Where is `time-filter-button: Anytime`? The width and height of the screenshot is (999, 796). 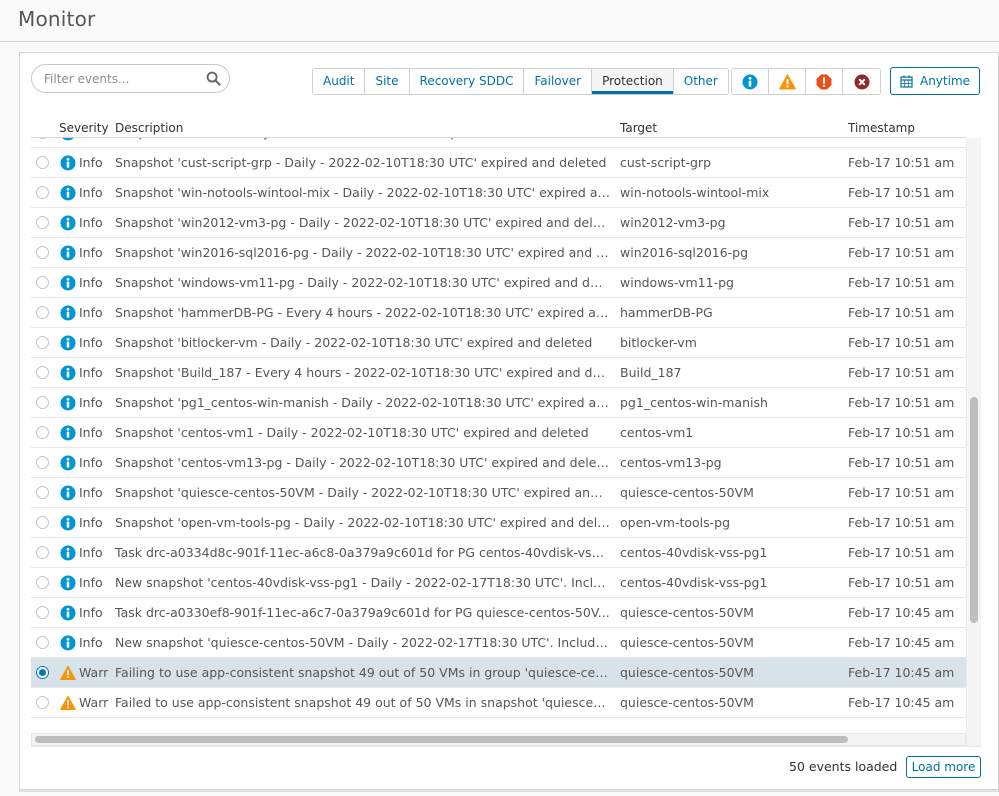 time-filter-button: Anytime is located at coordinates (935, 81).